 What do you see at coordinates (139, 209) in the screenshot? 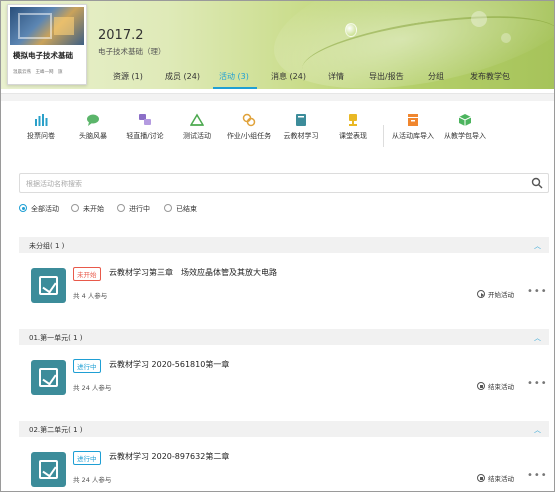
I see `filter-label: 进行中` at bounding box center [139, 209].